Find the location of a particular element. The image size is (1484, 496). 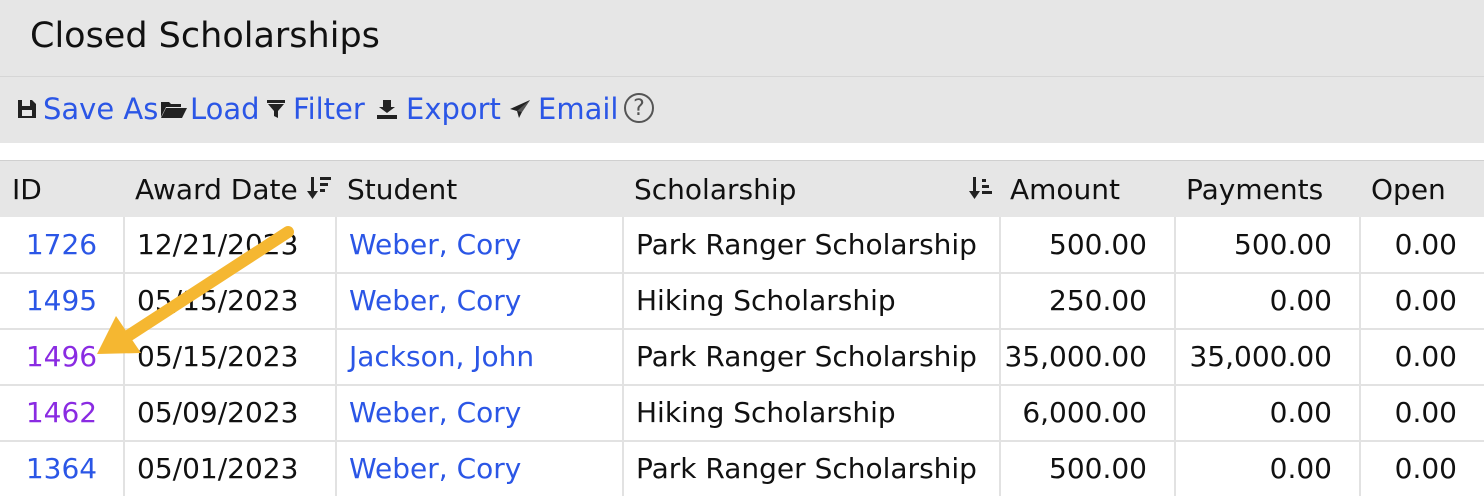

row-award-date: 05/09/2023 is located at coordinates (229, 412).